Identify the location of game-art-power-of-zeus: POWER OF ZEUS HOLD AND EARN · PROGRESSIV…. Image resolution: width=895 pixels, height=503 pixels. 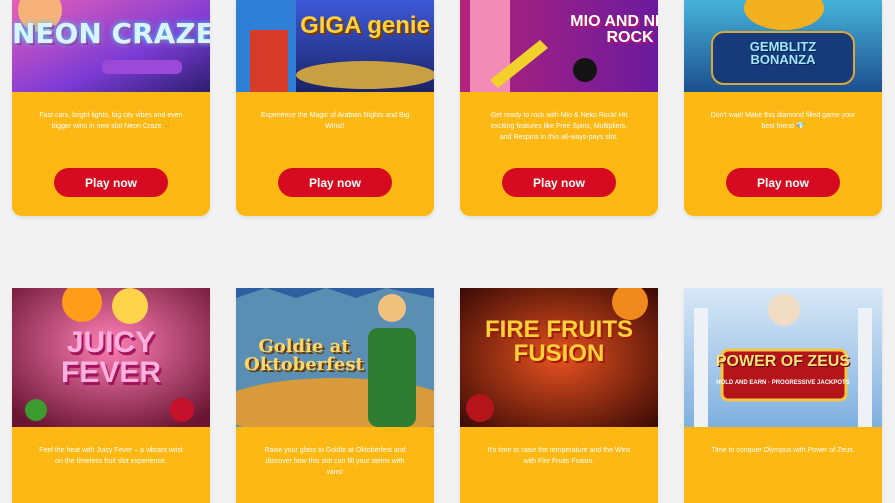
(783, 357).